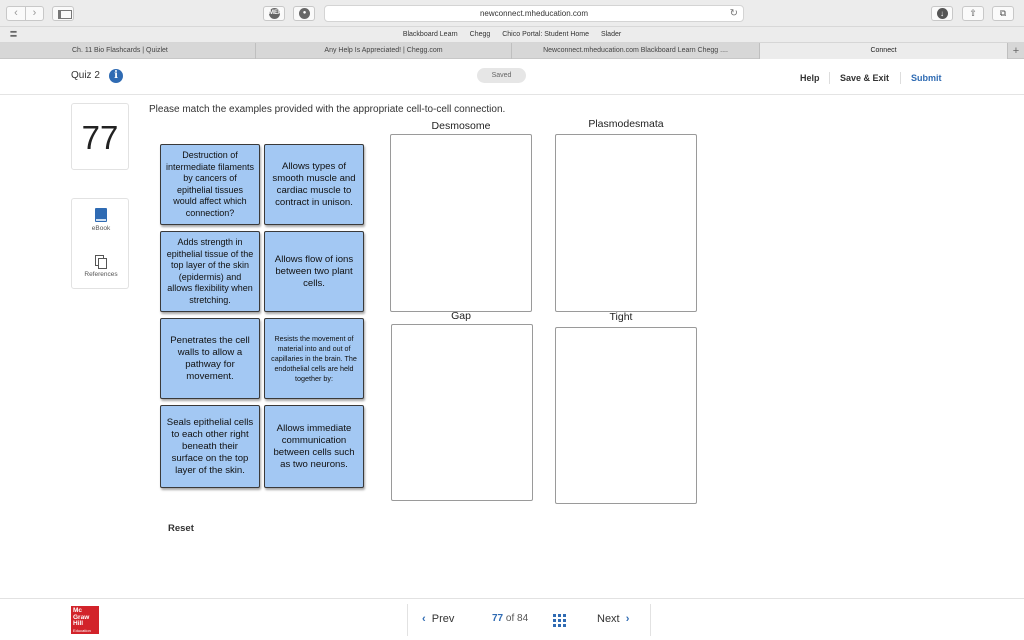  I want to click on ebook-icon, so click(101, 215).